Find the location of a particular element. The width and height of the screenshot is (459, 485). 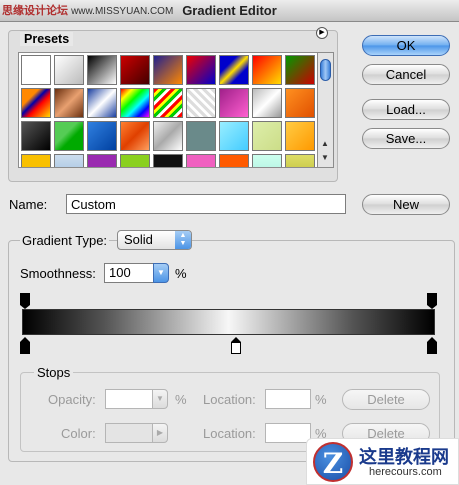

color-stop-middle is located at coordinates (236, 348).